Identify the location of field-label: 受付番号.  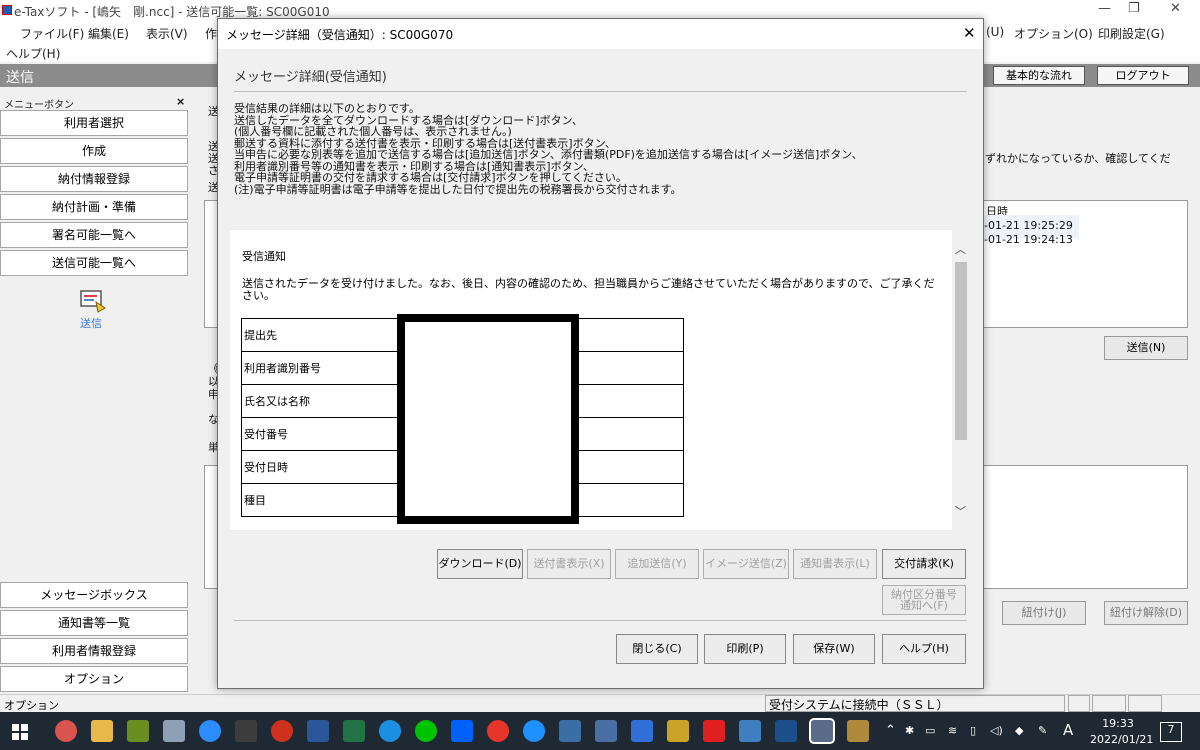
(320, 434).